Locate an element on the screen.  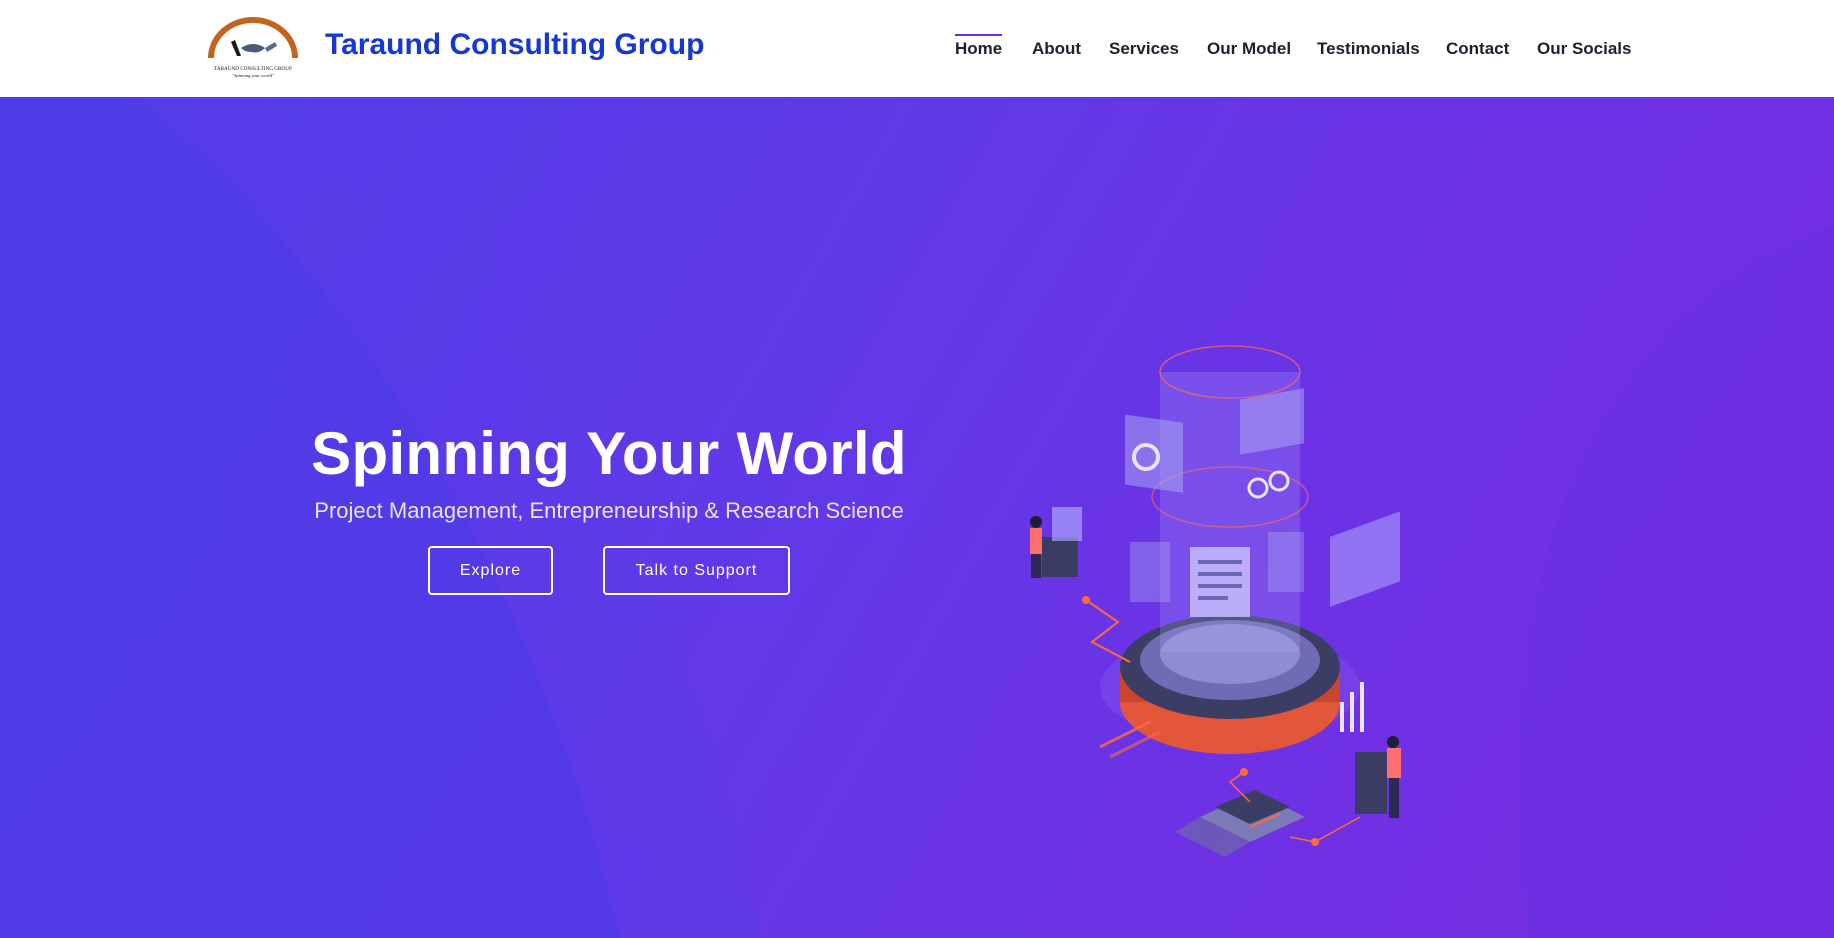
talk-to-support-button: Talk to Support is located at coordinates (696, 570).